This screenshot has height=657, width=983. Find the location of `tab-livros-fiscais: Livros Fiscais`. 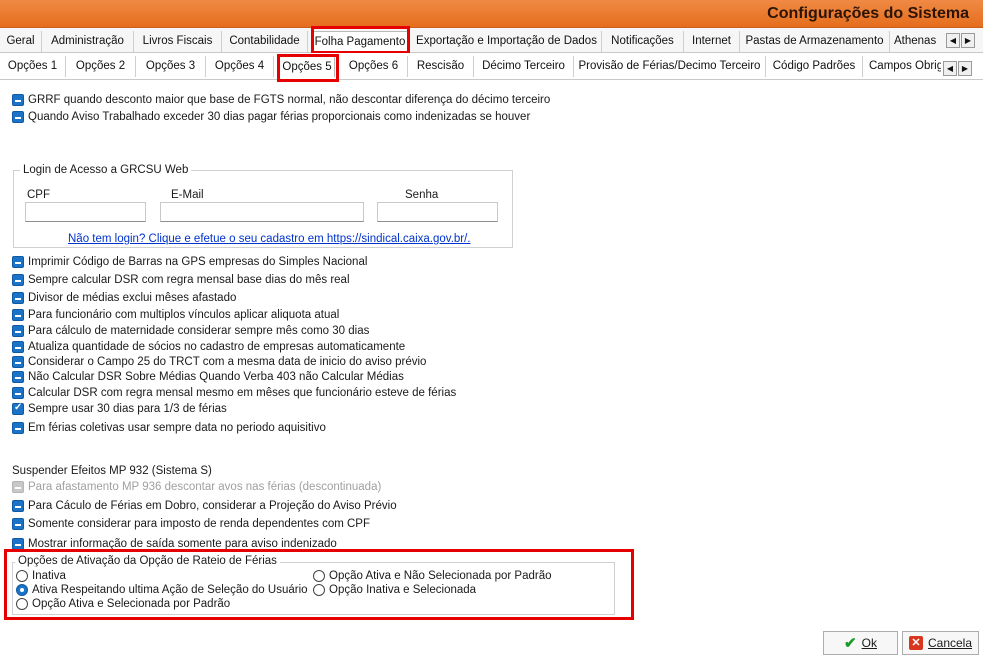

tab-livros-fiscais: Livros Fiscais is located at coordinates (178, 41).